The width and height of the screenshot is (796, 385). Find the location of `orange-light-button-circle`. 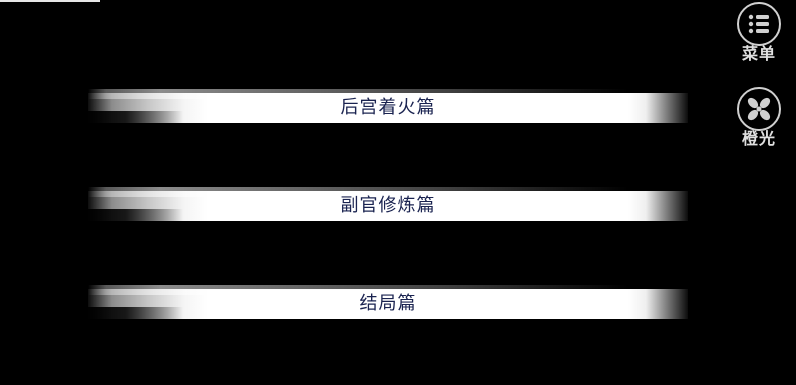

orange-light-button-circle is located at coordinates (759, 109).